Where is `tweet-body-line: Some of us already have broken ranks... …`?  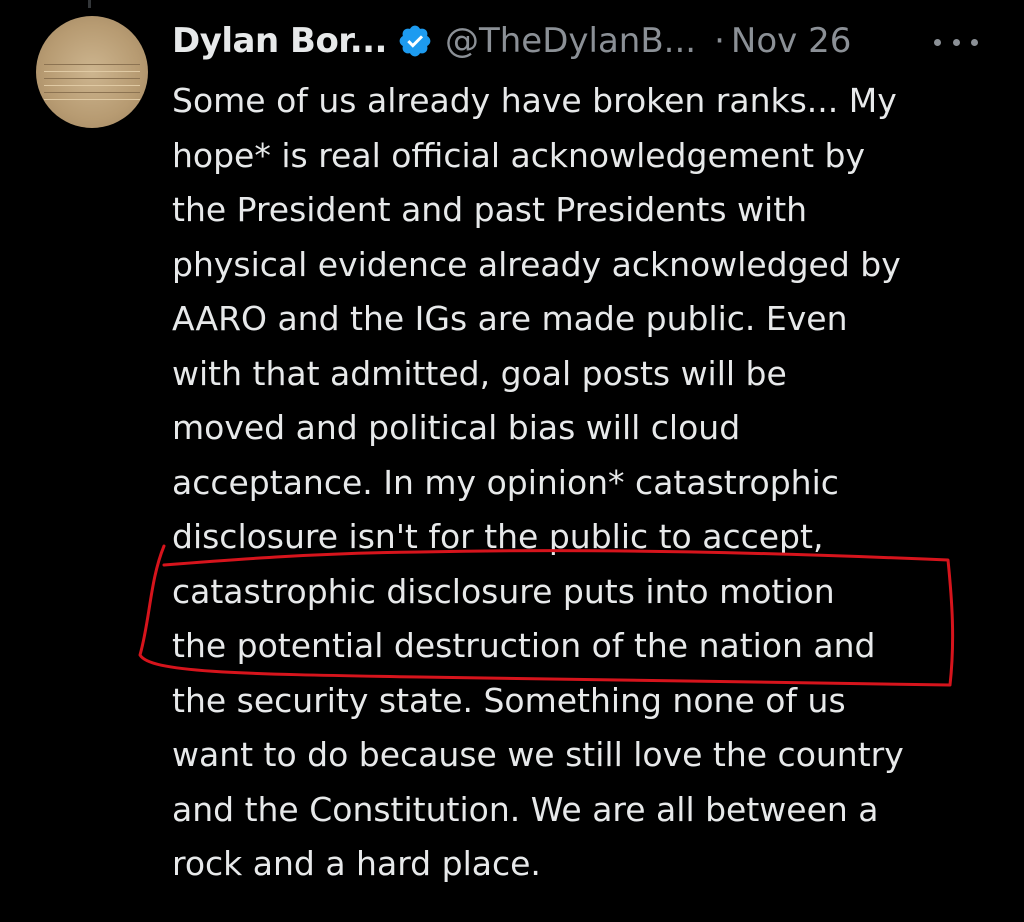
tweet-body-line: Some of us already have broken ranks... … is located at coordinates (534, 100).